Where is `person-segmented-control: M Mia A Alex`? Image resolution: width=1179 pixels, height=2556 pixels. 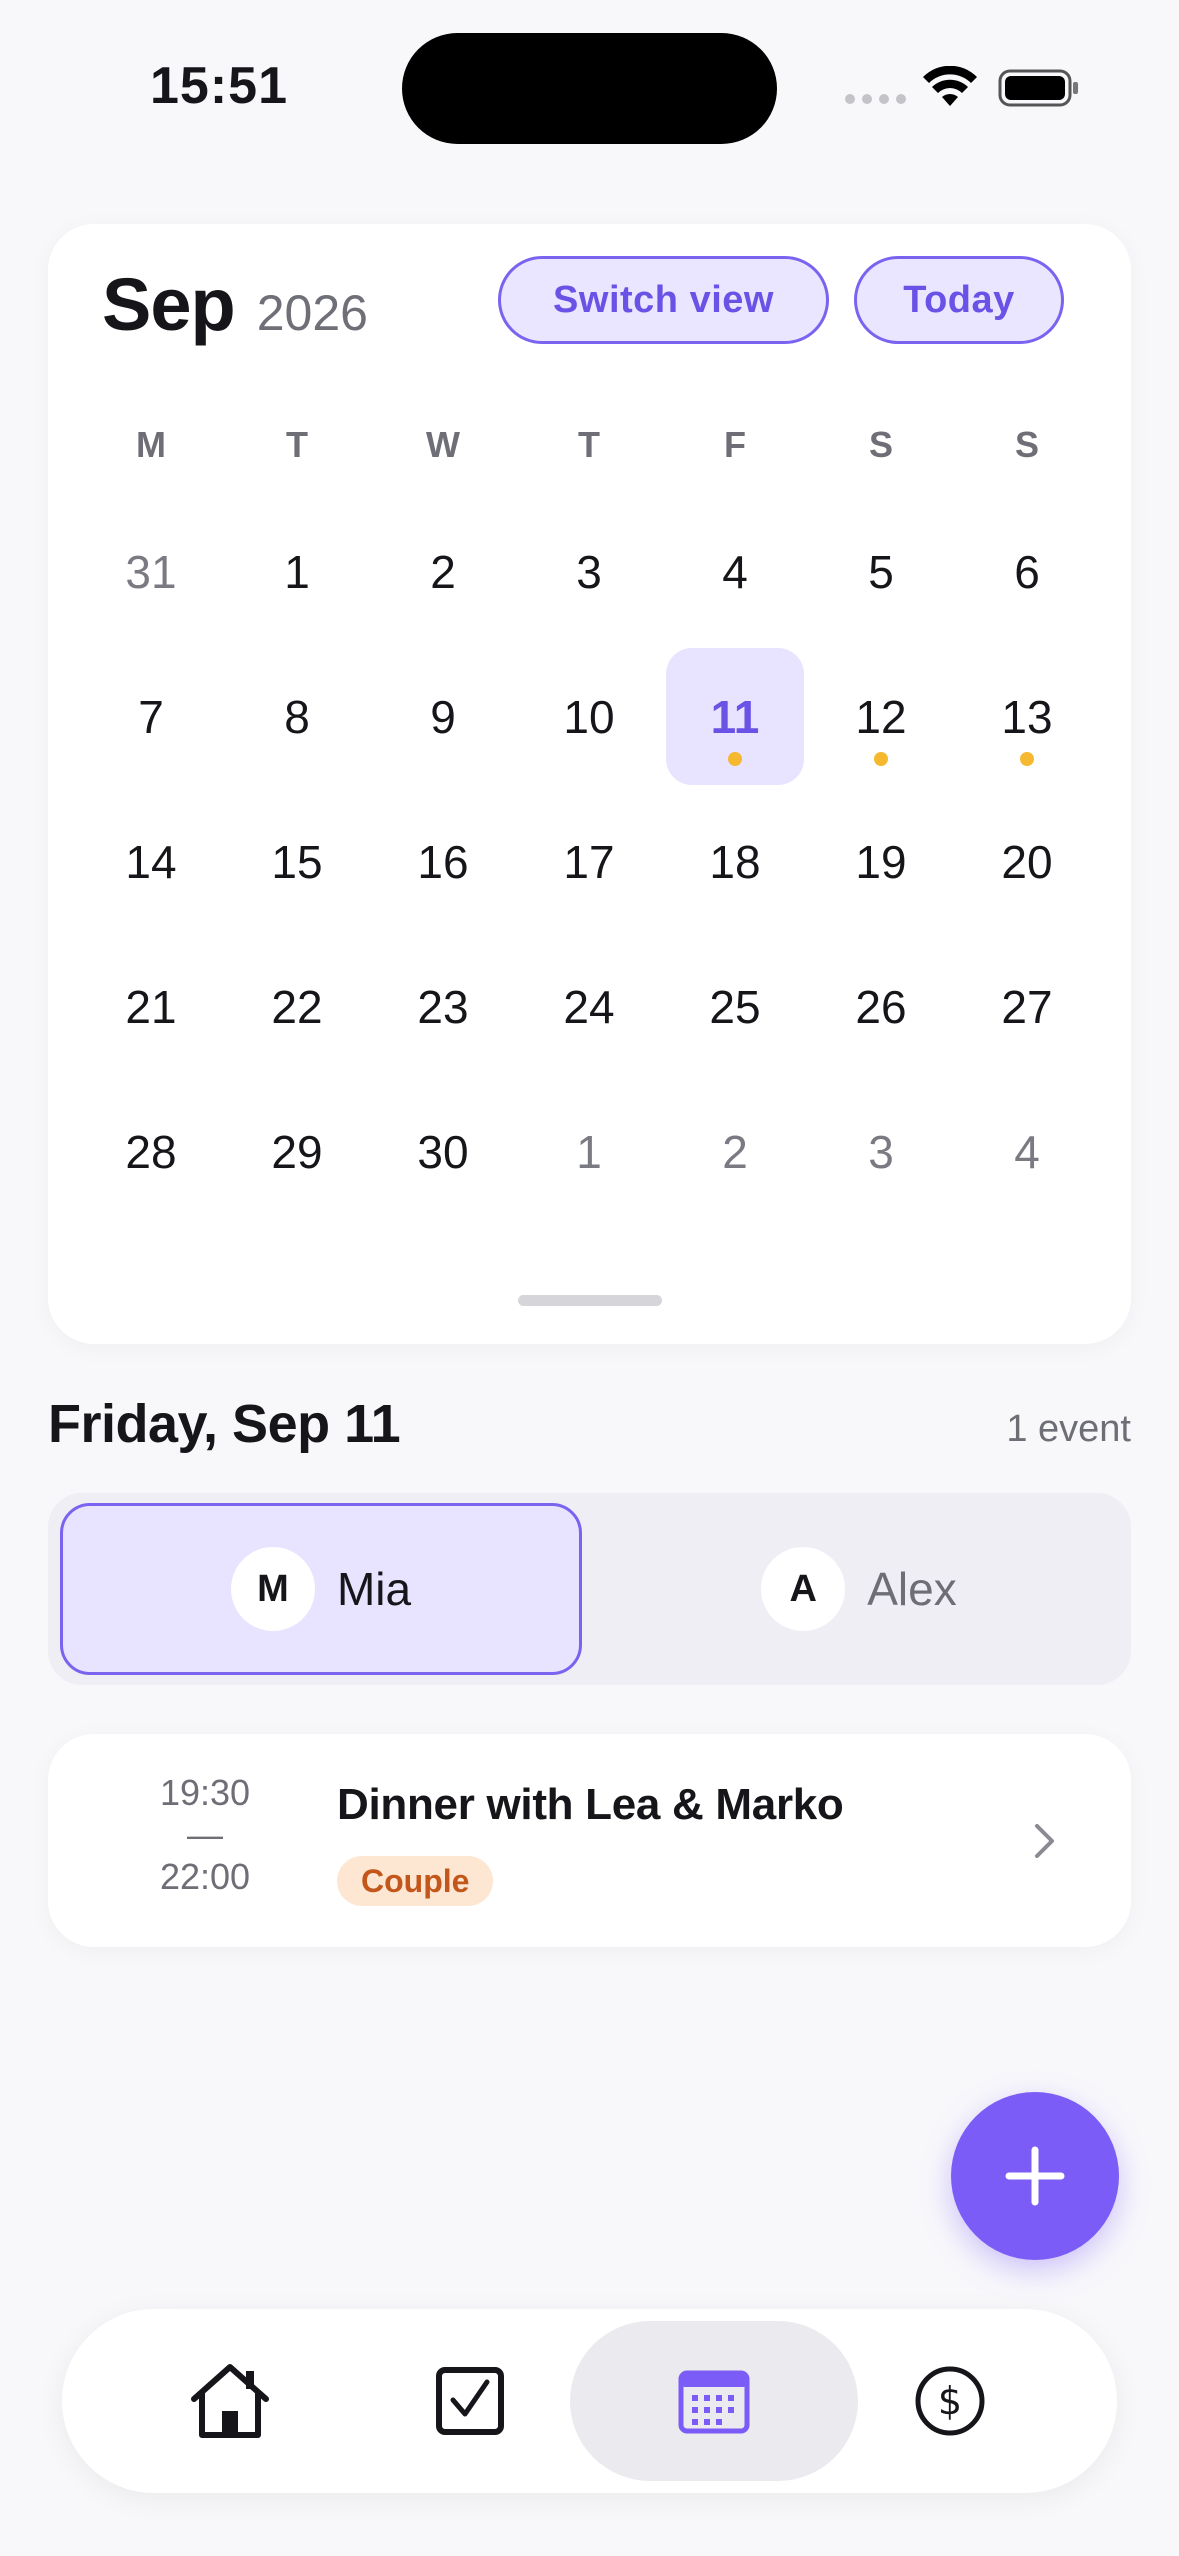
person-segmented-control: M Mia A Alex is located at coordinates (589, 1589).